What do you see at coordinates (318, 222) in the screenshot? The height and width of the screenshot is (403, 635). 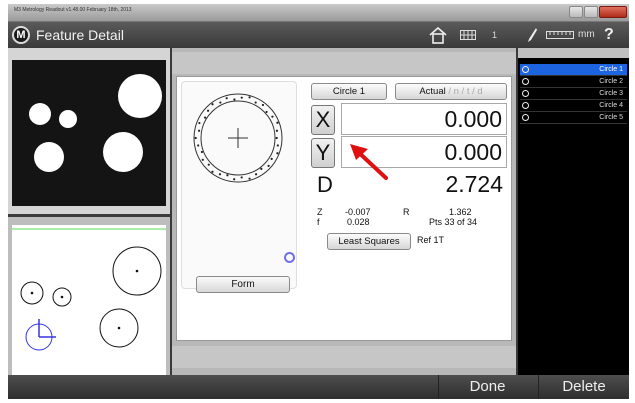 I see `f-label: f` at bounding box center [318, 222].